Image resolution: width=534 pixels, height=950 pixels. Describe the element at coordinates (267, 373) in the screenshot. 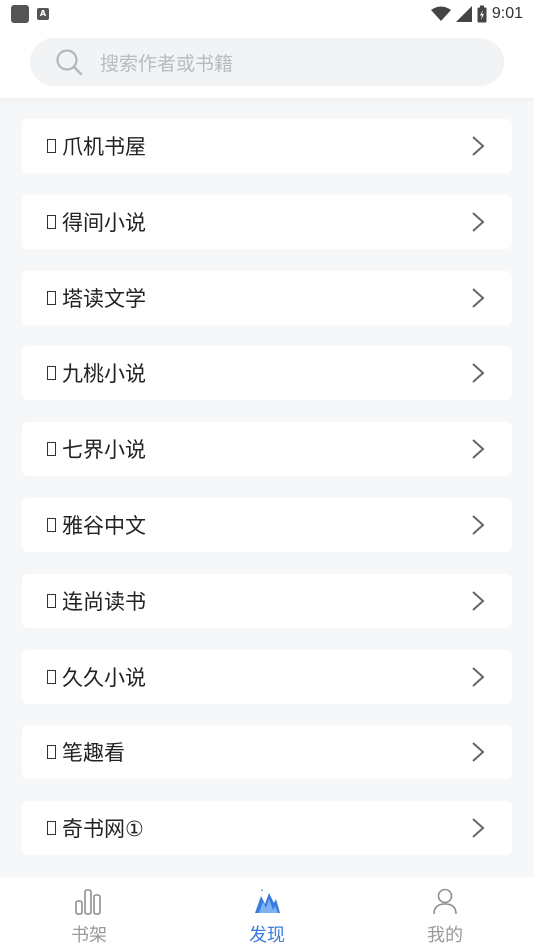

I see `list-item: 九桃小说` at that location.